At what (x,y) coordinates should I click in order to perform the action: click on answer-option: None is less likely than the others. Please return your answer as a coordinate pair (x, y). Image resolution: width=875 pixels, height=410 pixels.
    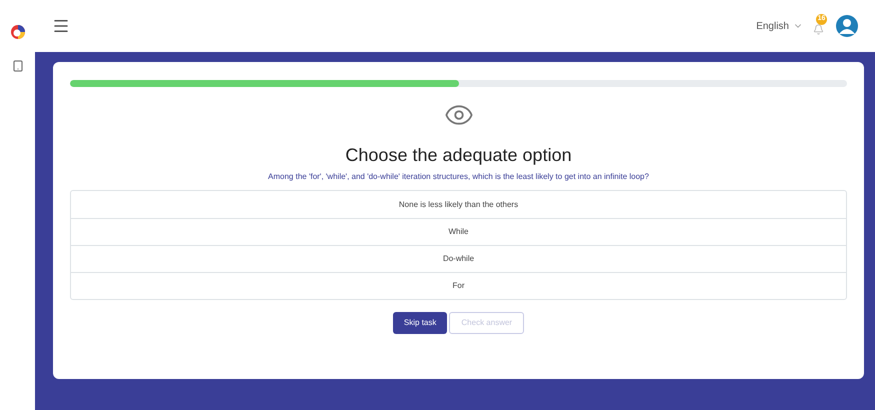
    Looking at the image, I should click on (458, 204).